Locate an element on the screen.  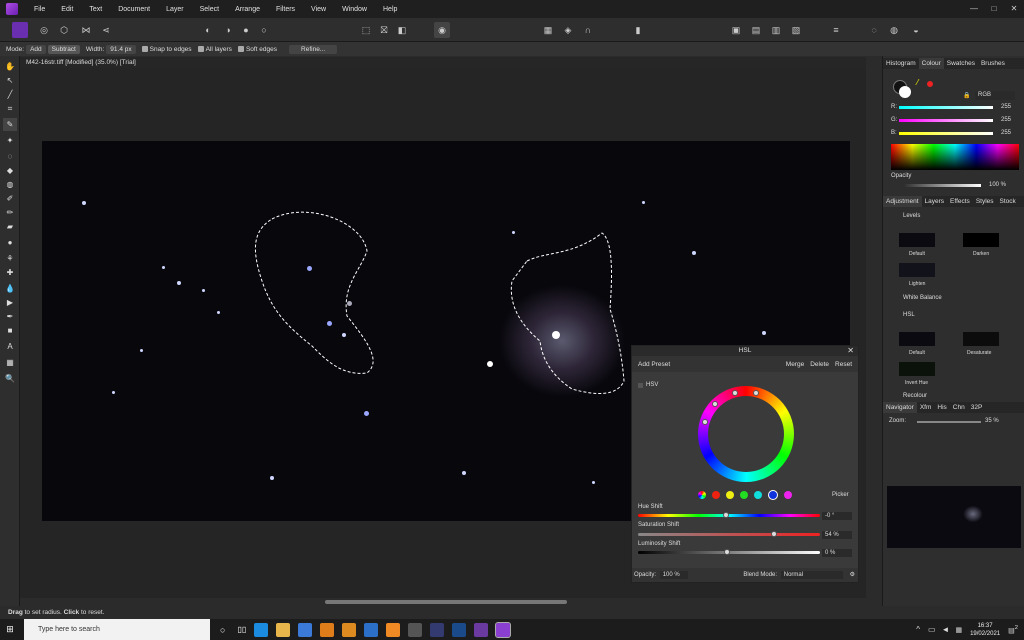
colour-picker-icon: ╱ is located at coordinates (10, 94).